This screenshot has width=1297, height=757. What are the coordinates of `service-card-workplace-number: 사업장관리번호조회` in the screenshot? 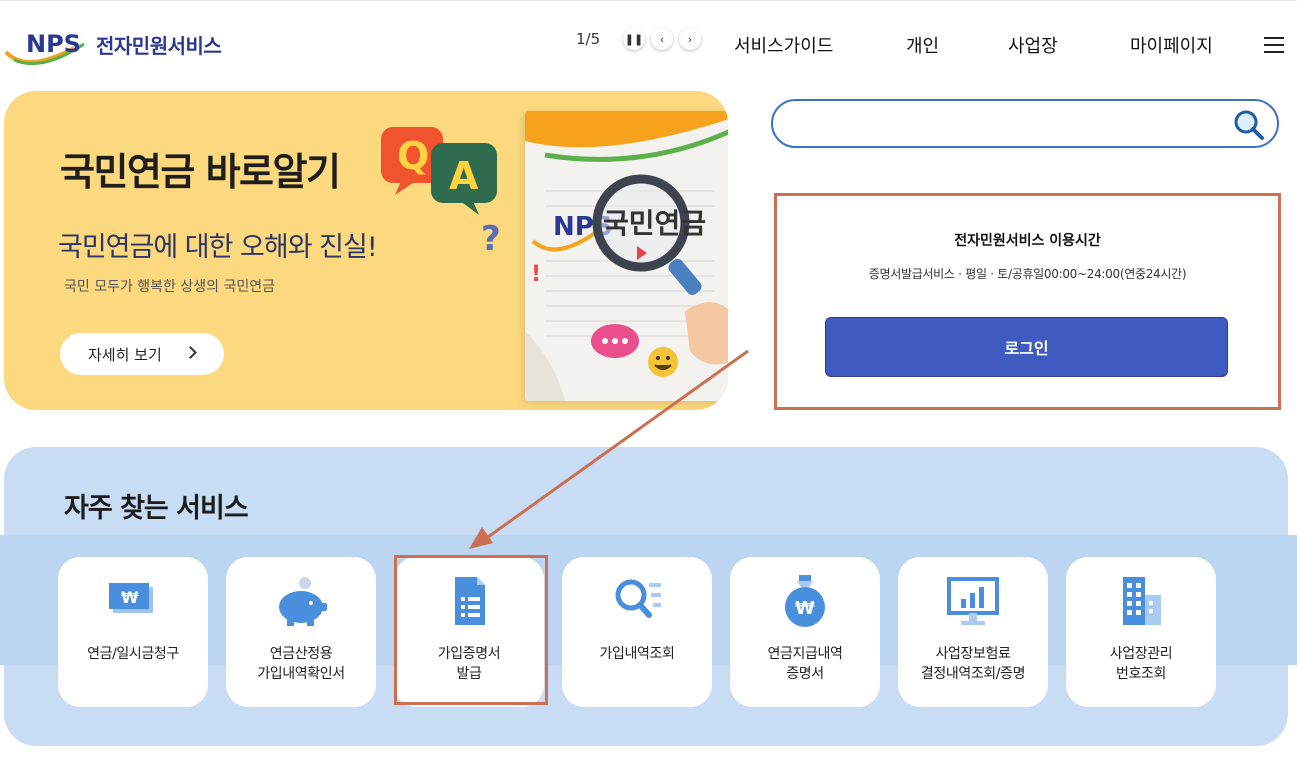 It's located at (1141, 632).